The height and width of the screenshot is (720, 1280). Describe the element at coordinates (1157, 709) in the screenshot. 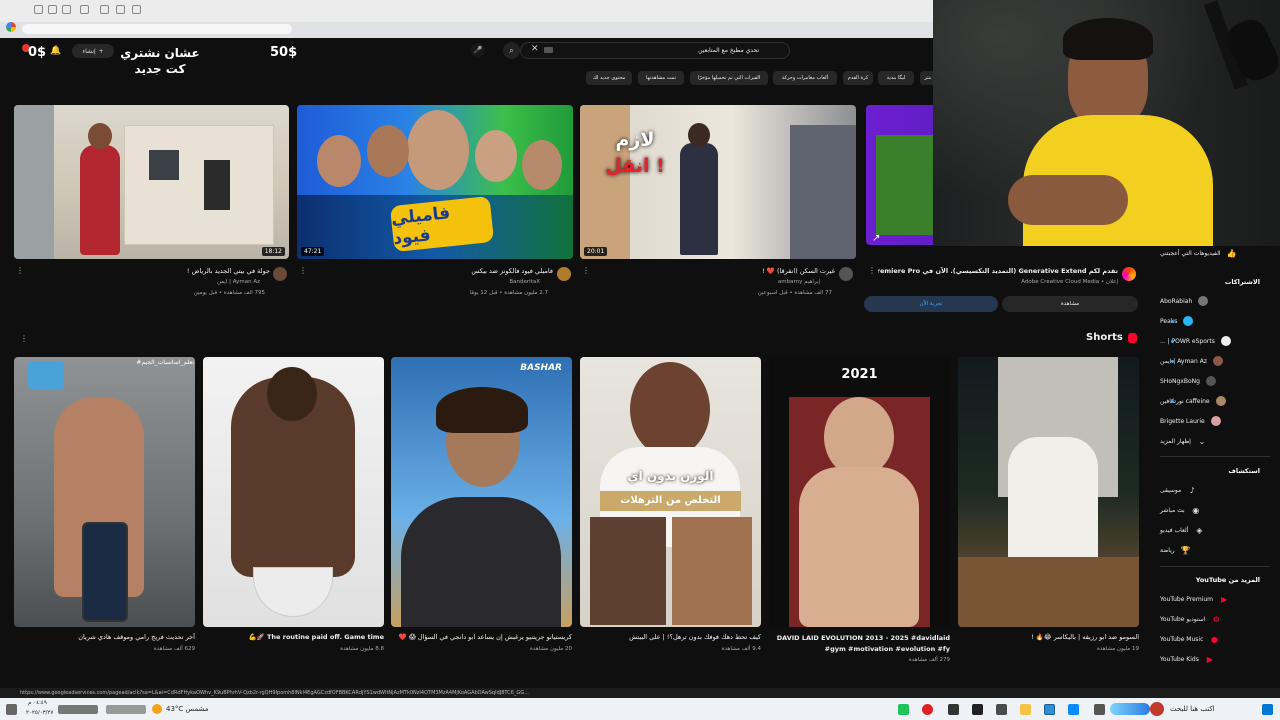

I see `taskbar-search-icon` at that location.